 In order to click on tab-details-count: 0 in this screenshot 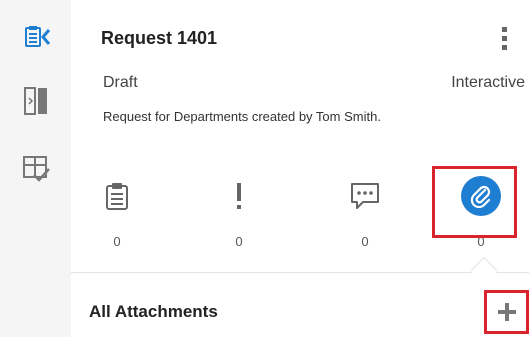, I will do `click(117, 241)`.